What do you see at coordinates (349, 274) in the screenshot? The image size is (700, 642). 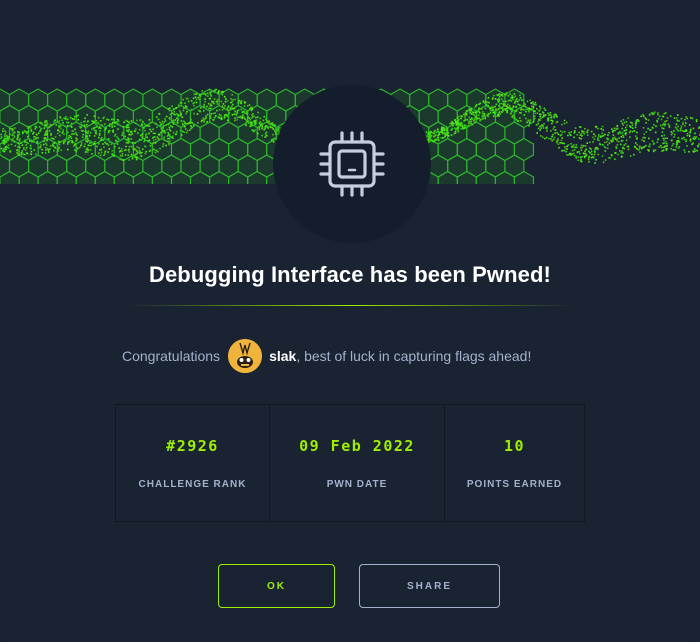 I see `dialog-title: Debugging Interface has been Pwned!` at bounding box center [349, 274].